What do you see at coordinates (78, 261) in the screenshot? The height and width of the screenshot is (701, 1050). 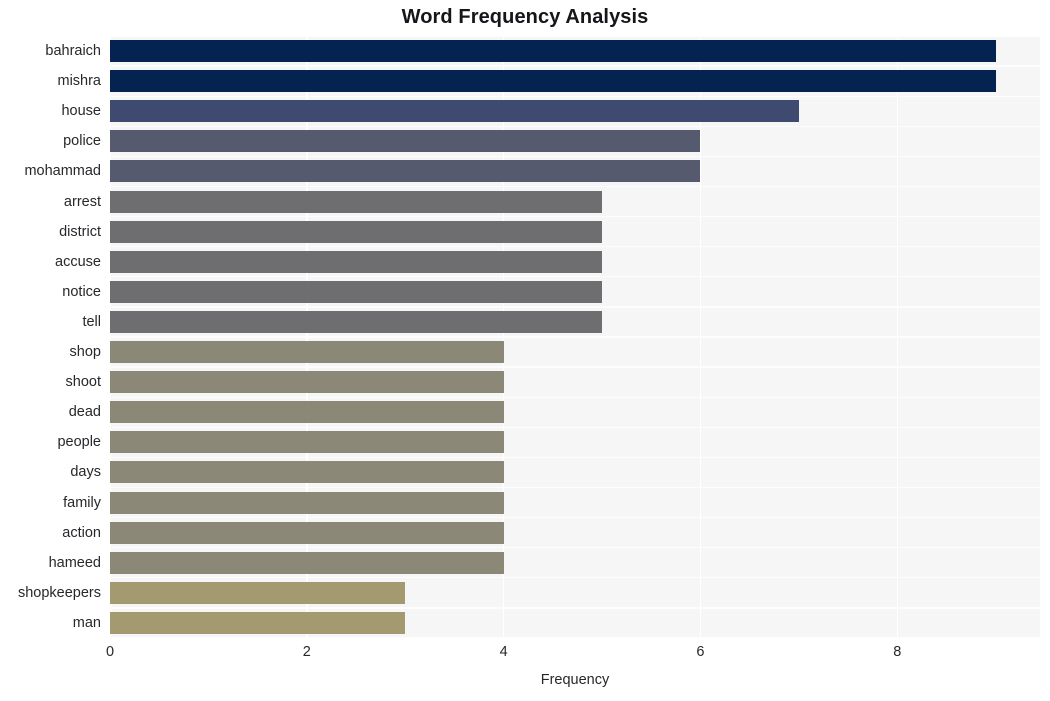 I see `y-tick-label: accuse` at bounding box center [78, 261].